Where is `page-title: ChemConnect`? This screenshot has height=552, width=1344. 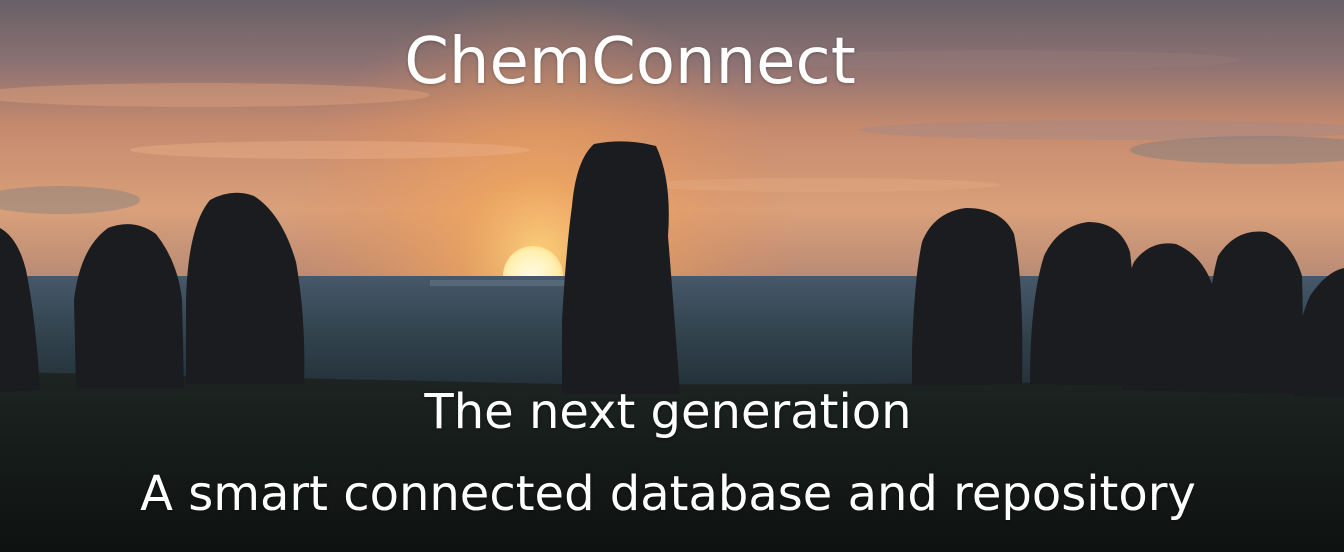
page-title: ChemConnect is located at coordinates (630, 62).